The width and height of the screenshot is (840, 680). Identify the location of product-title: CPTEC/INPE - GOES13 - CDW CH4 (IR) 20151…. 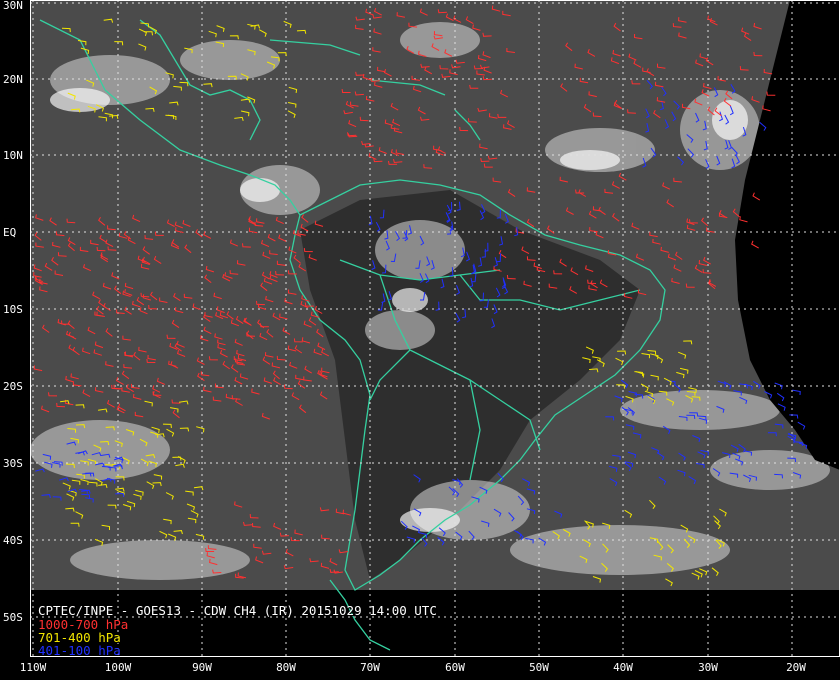
(237, 610).